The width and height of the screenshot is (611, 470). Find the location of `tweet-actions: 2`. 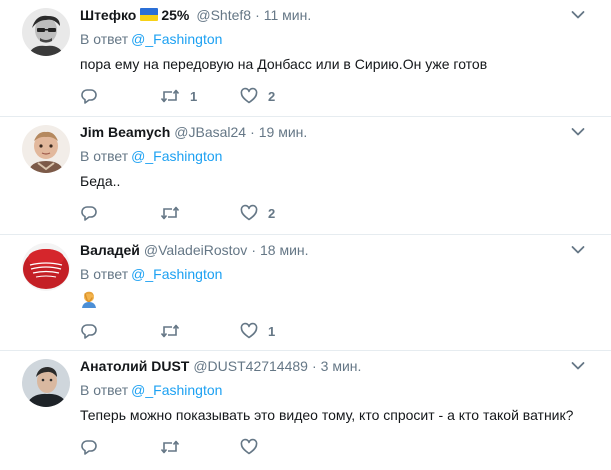

tweet-actions: 2 is located at coordinates (230, 213).